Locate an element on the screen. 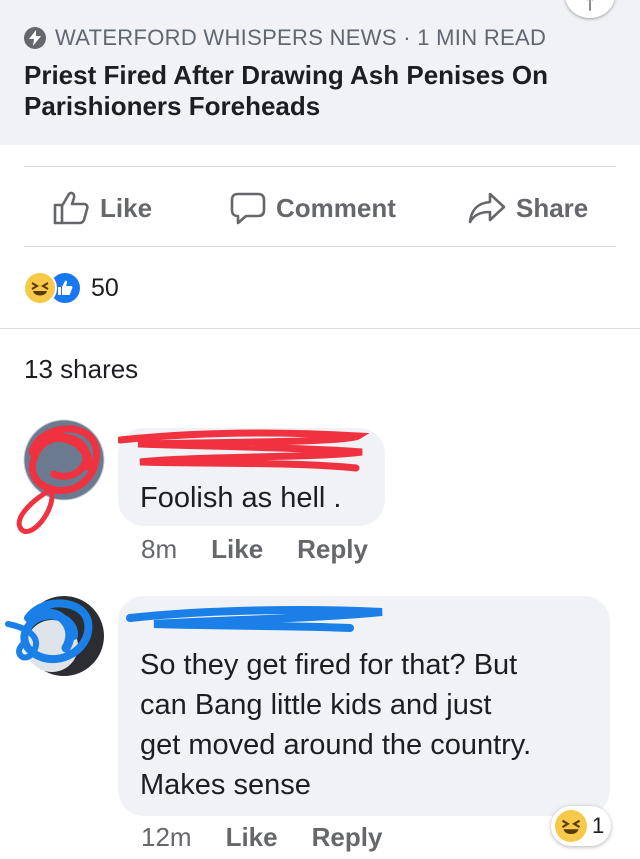 Image resolution: width=640 pixels, height=859 pixels. comment-meta: 12m Like Reply is located at coordinates (261, 837).